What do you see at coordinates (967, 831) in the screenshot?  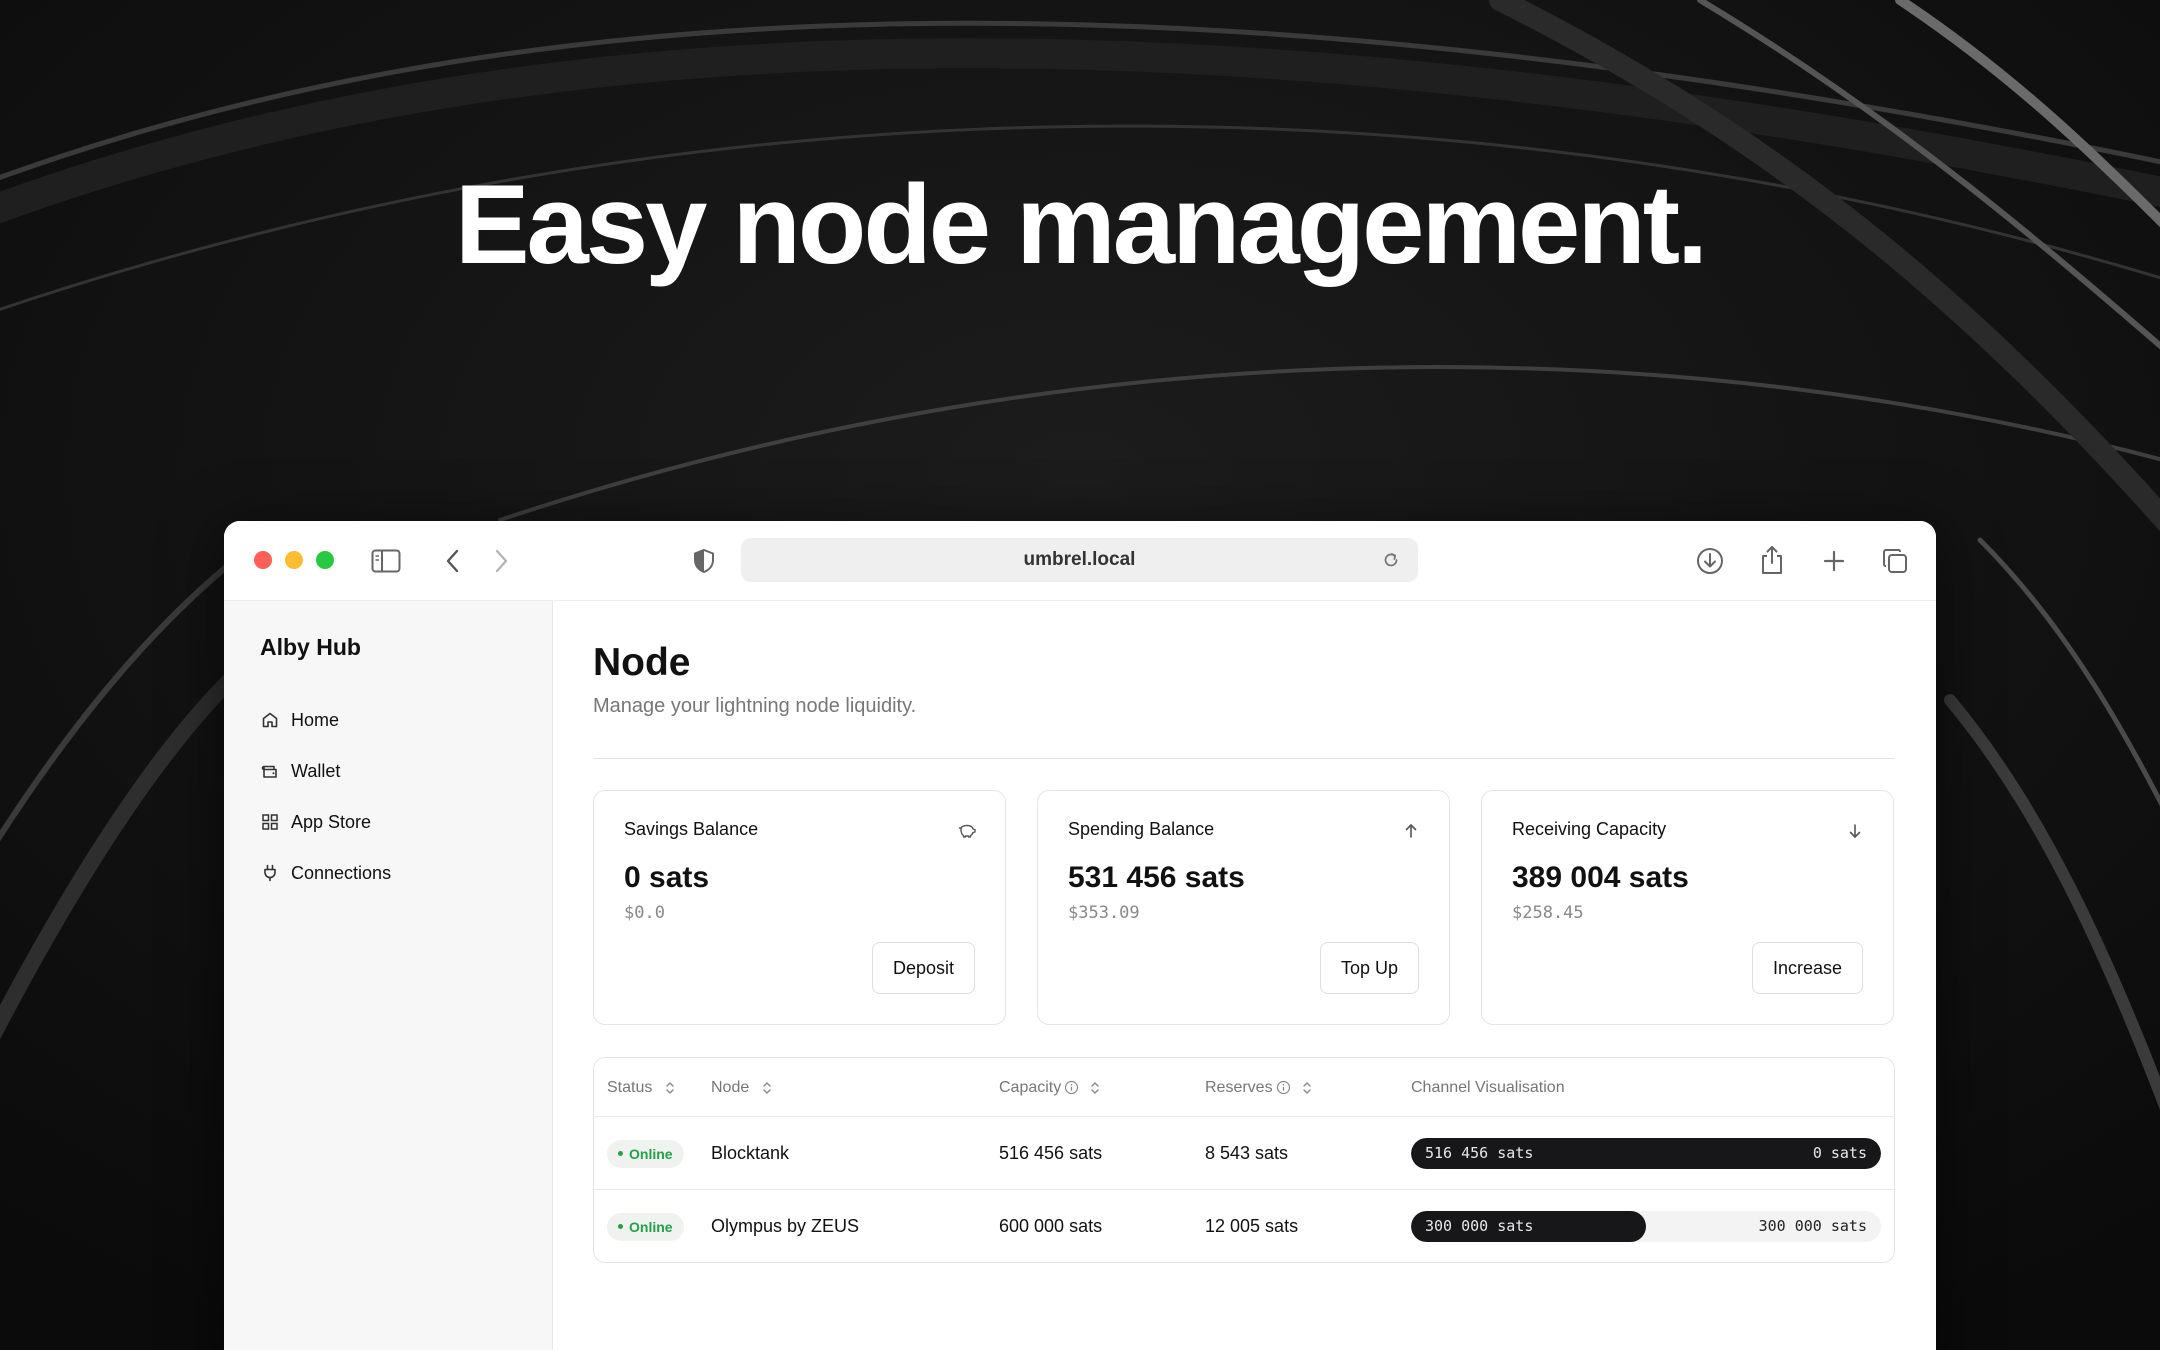 I see `piggy-bank-icon` at bounding box center [967, 831].